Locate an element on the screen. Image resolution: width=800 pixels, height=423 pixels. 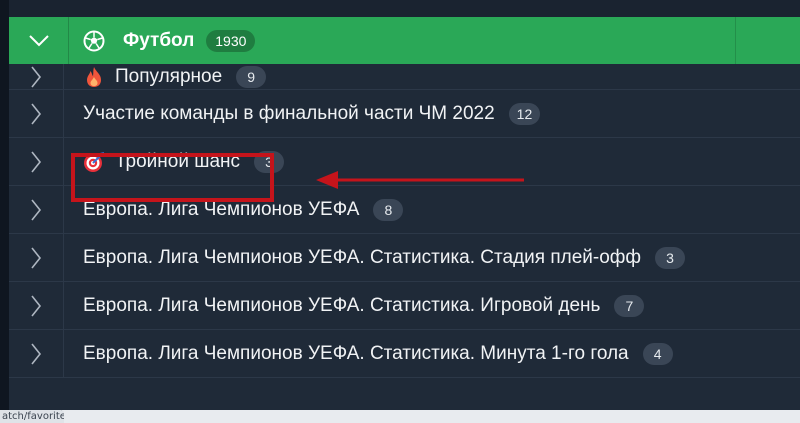
status-url: atch/favorites is located at coordinates (32, 416).